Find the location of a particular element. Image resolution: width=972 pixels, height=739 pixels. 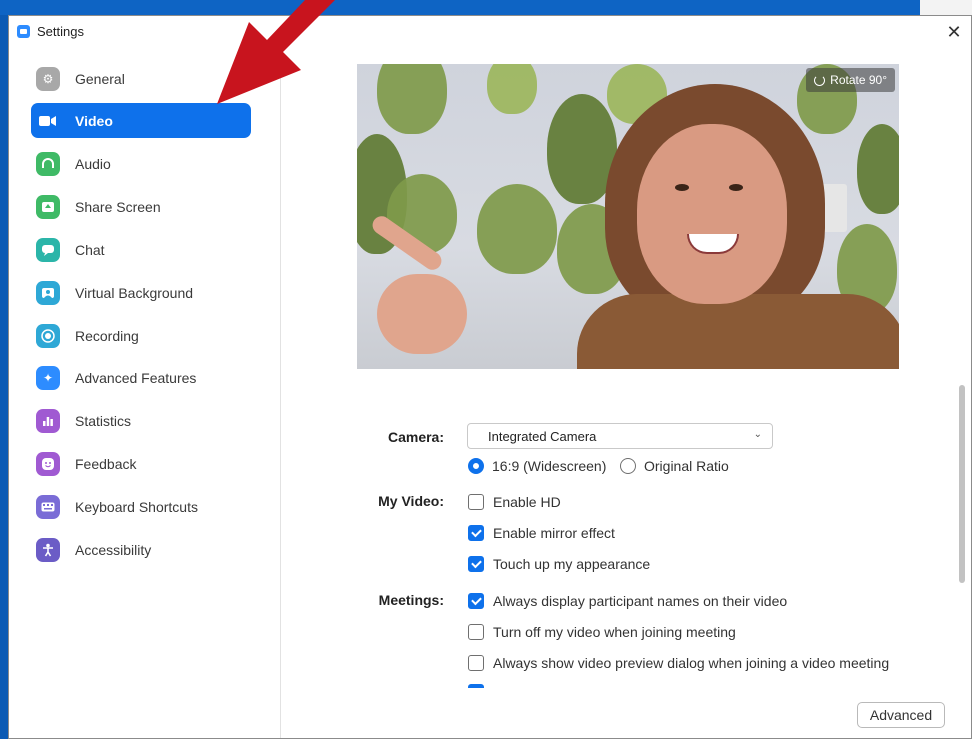

sidebar-item-label: Recording is located at coordinates (107, 335).